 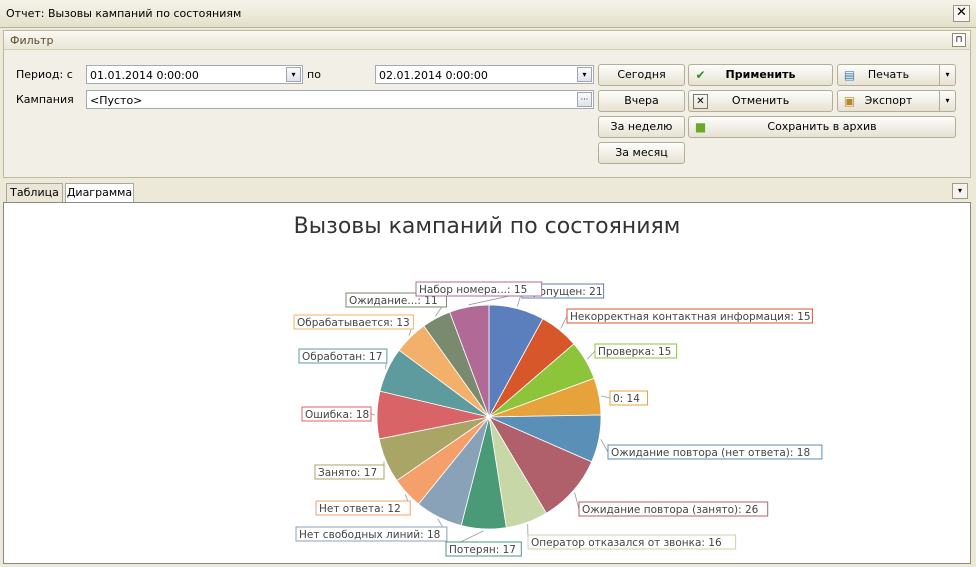 I want to click on date-to-value: 02.01.2014 0:00:00, so click(x=433, y=75).